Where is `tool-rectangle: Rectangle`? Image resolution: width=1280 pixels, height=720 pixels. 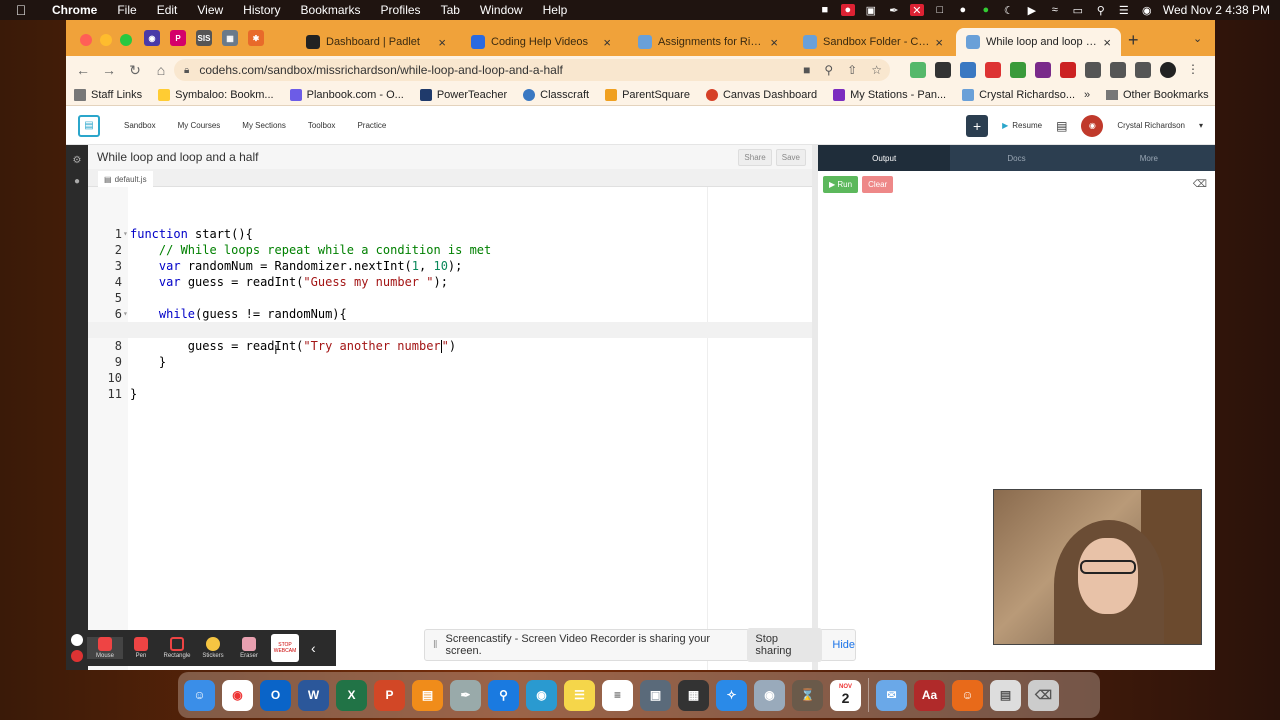 tool-rectangle: Rectangle is located at coordinates (177, 648).